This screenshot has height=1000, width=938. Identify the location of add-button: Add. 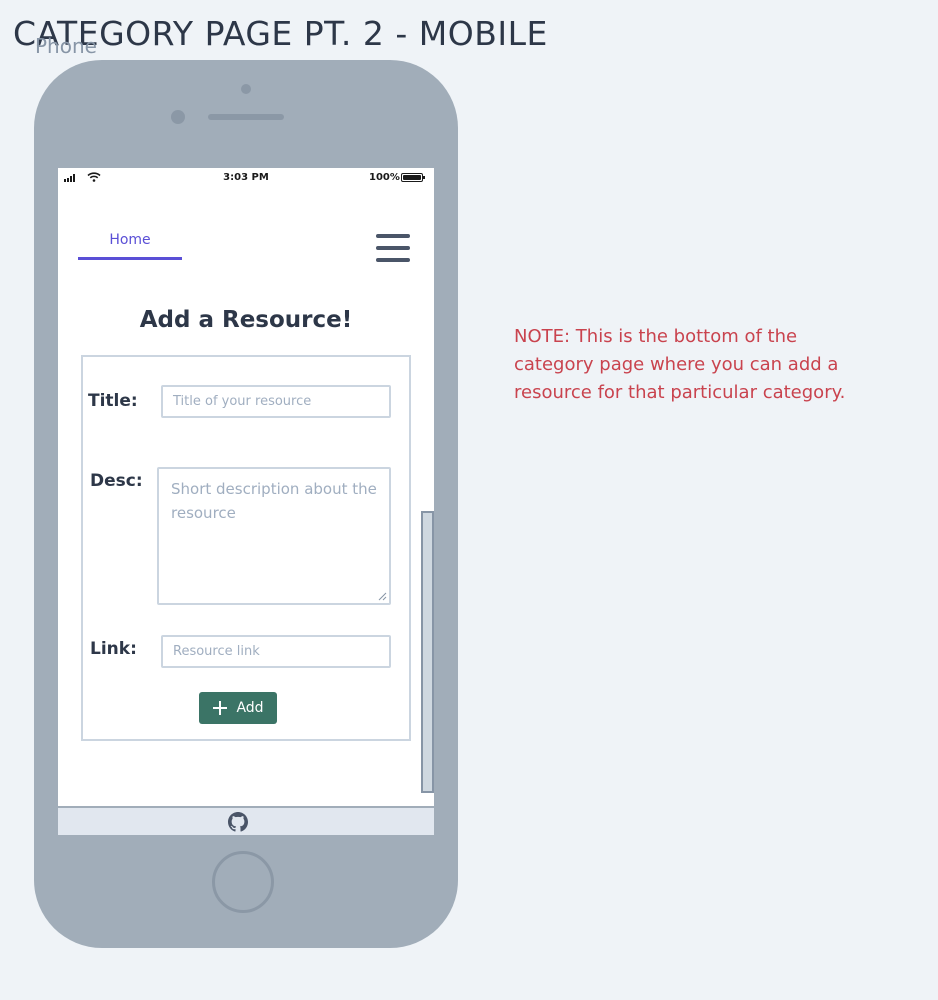
(238, 708).